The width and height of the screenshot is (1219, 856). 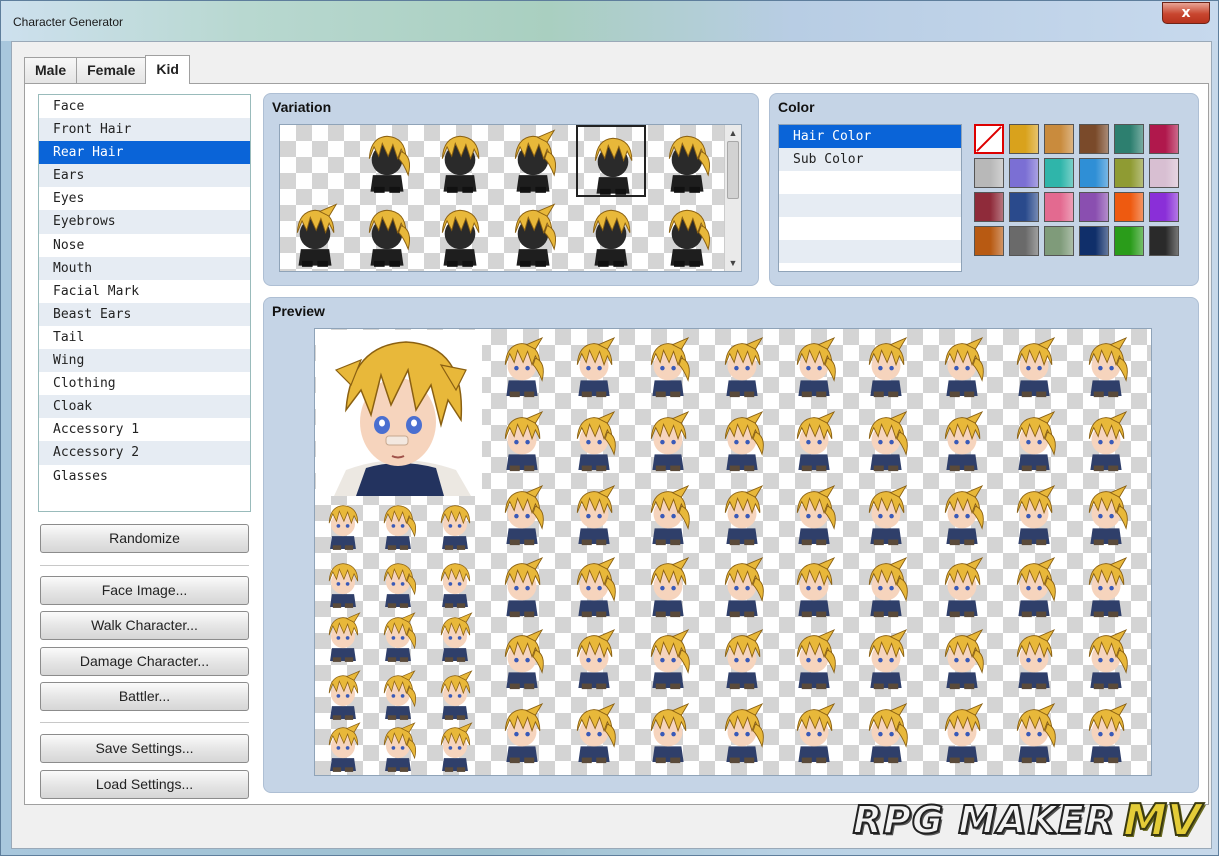 I want to click on variation-grid: ▲ ▼, so click(x=510, y=198).